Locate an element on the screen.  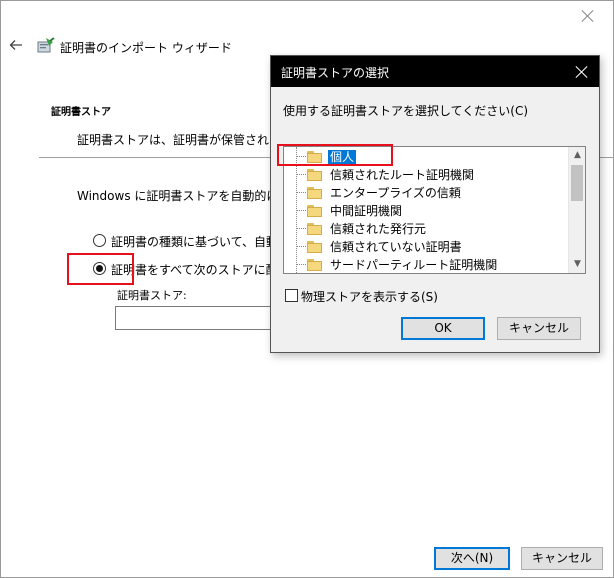
ok-button: OK is located at coordinates (443, 328).